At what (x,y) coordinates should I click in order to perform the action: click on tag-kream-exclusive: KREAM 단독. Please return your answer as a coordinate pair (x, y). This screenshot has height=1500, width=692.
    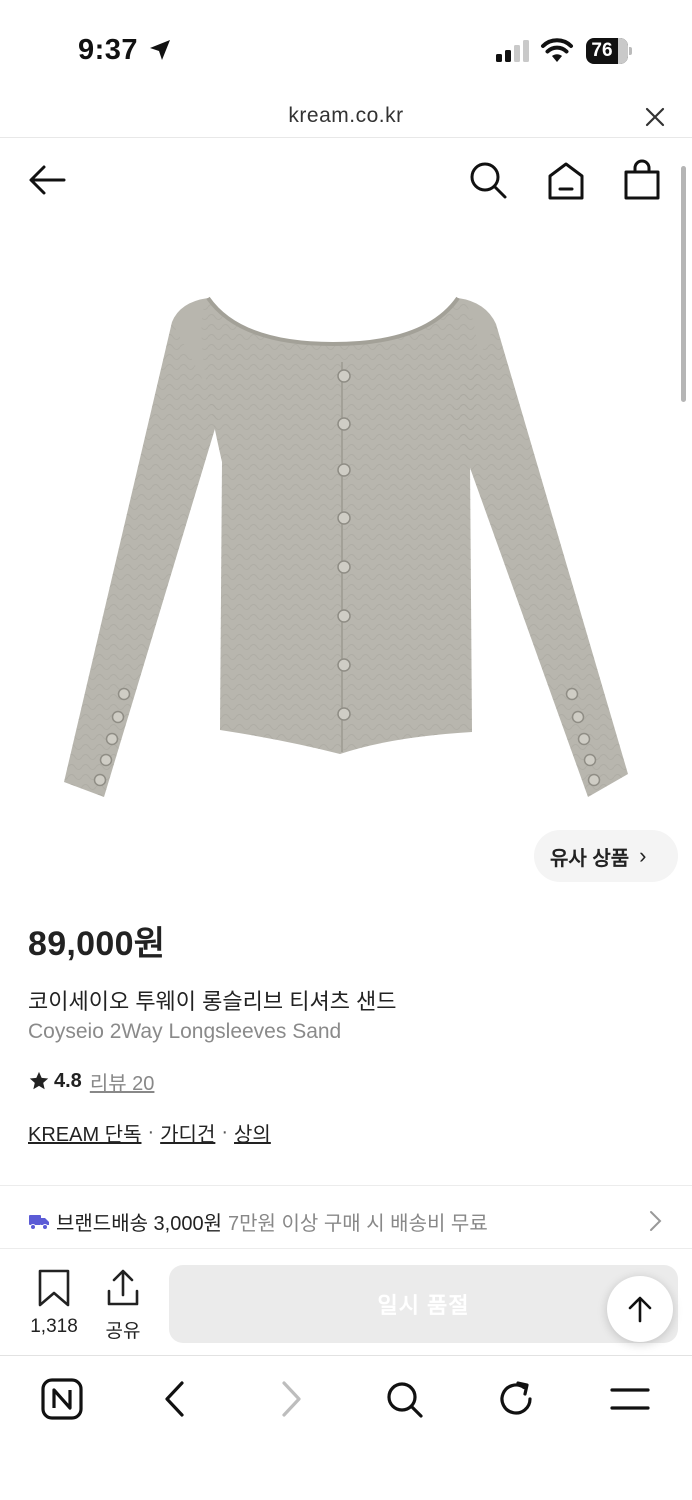
    Looking at the image, I should click on (84, 1132).